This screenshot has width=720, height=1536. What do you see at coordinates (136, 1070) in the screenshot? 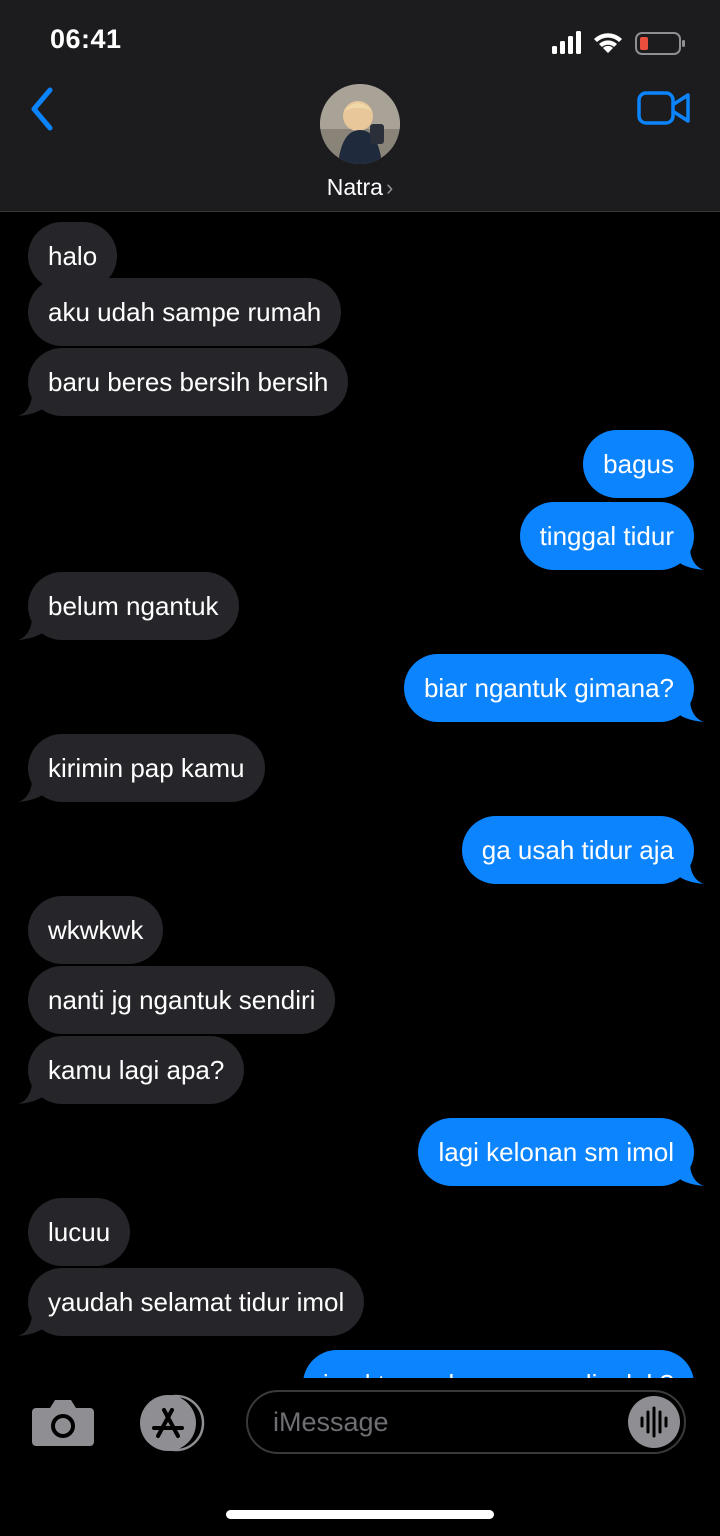
I see `incoming-message: kamu lagi apa?` at bounding box center [136, 1070].